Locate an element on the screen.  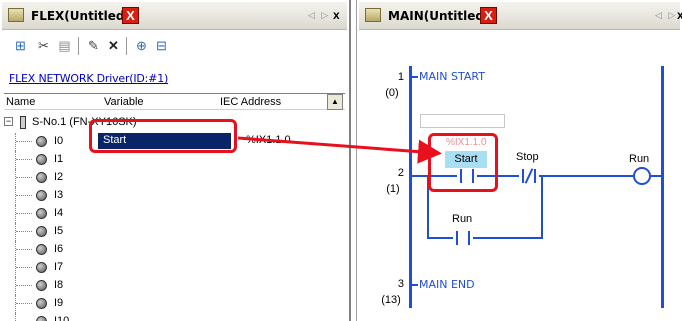
drag-arrow is located at coordinates (339, 150).